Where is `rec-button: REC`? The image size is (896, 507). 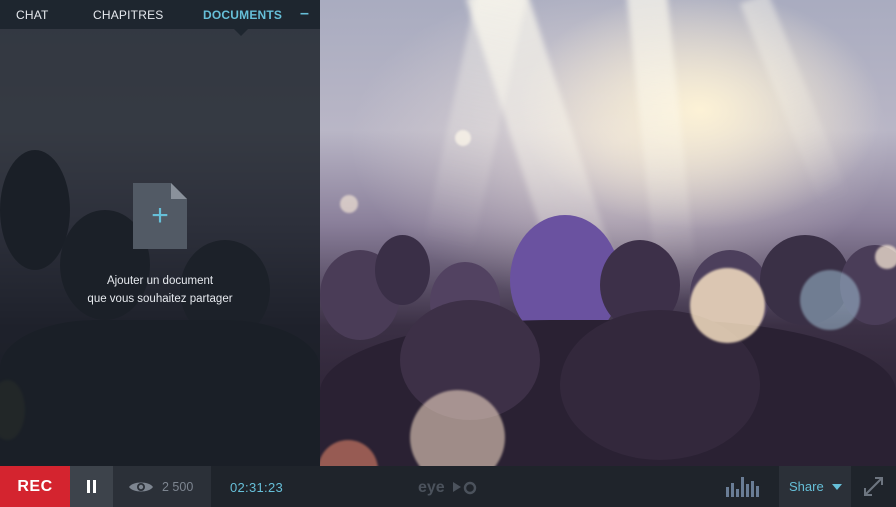
rec-button: REC is located at coordinates (35, 486).